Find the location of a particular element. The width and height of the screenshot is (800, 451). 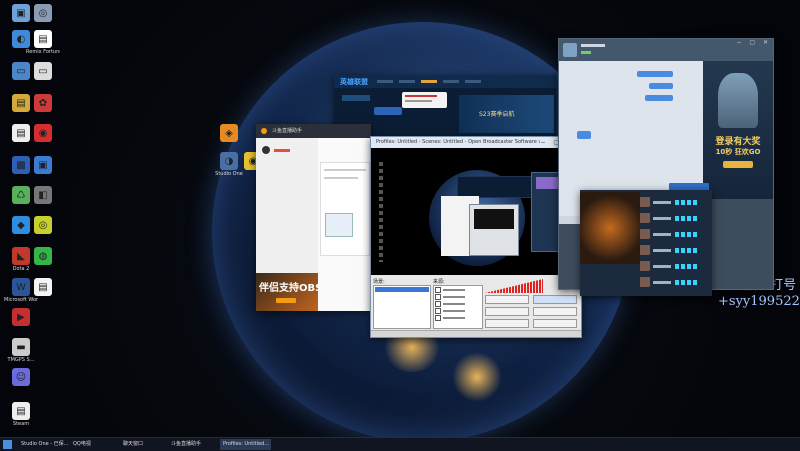

ad-title: 登录有大奖 is located at coordinates (738, 142).